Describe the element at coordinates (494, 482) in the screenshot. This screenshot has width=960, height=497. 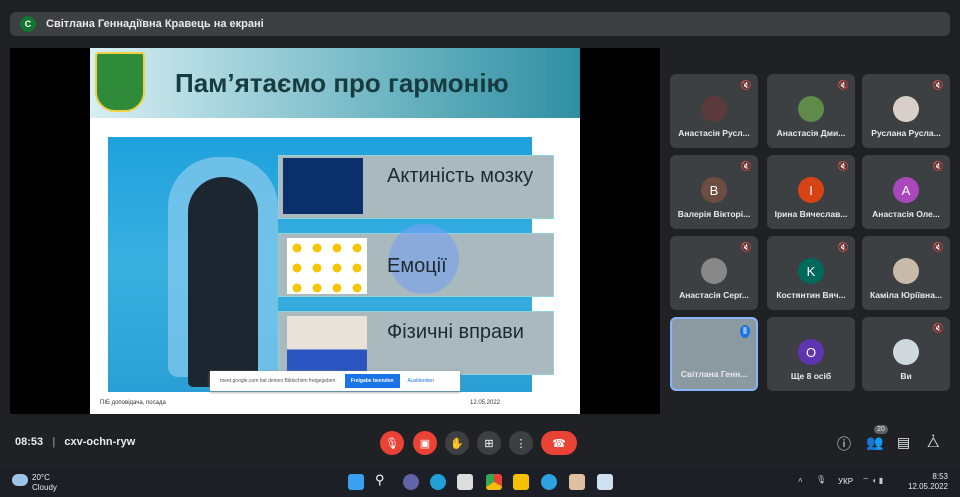
I see `chrome-icon` at that location.